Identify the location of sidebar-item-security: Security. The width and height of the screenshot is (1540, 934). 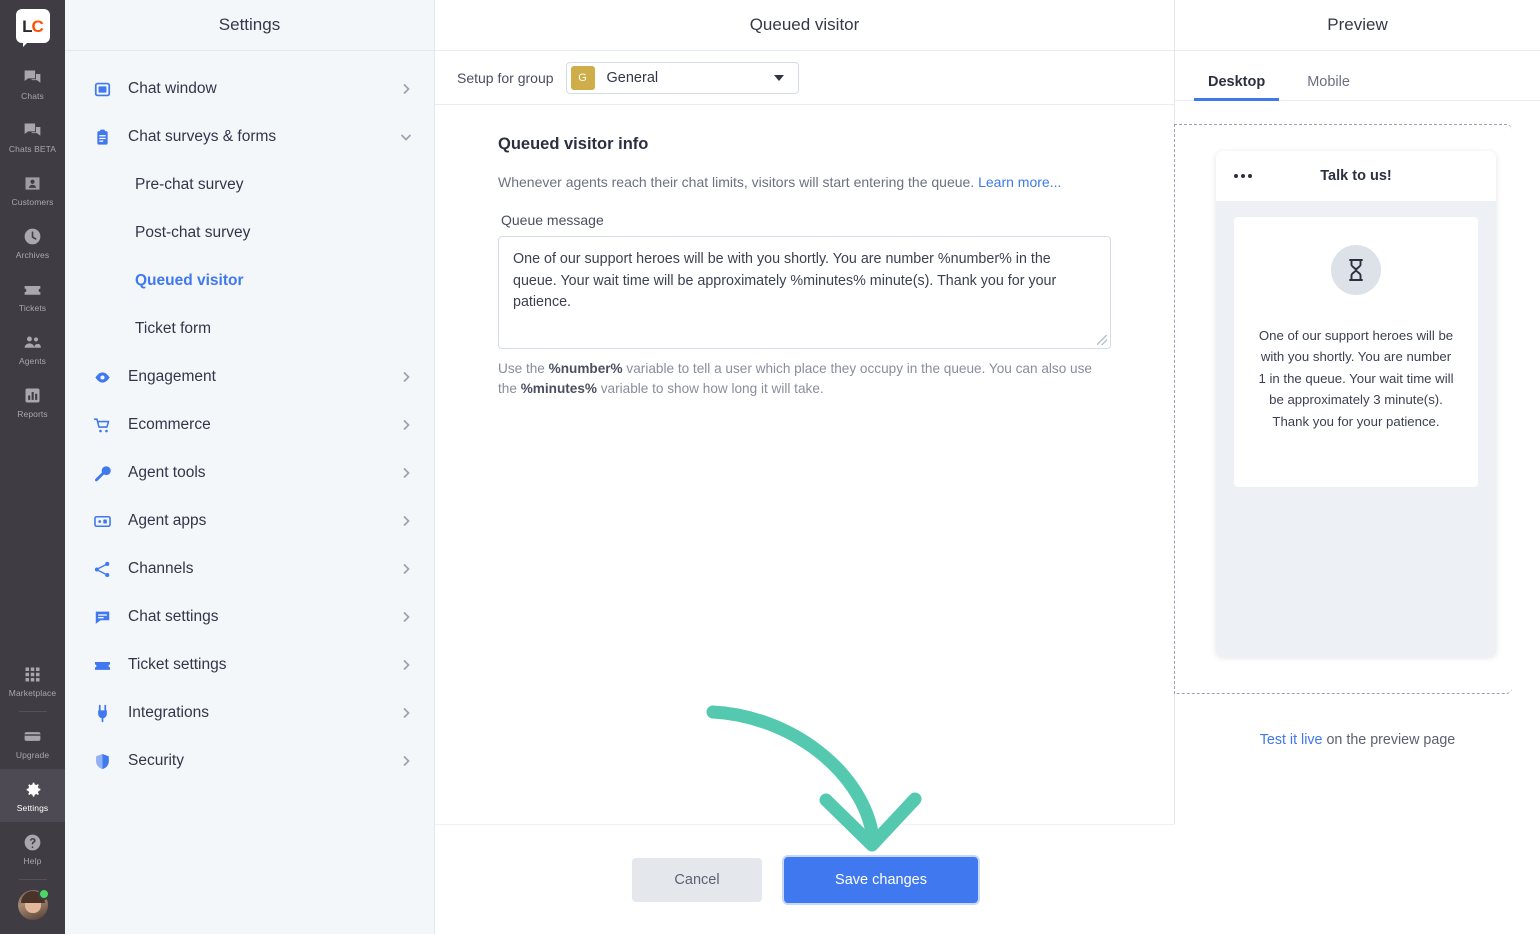
(249, 761).